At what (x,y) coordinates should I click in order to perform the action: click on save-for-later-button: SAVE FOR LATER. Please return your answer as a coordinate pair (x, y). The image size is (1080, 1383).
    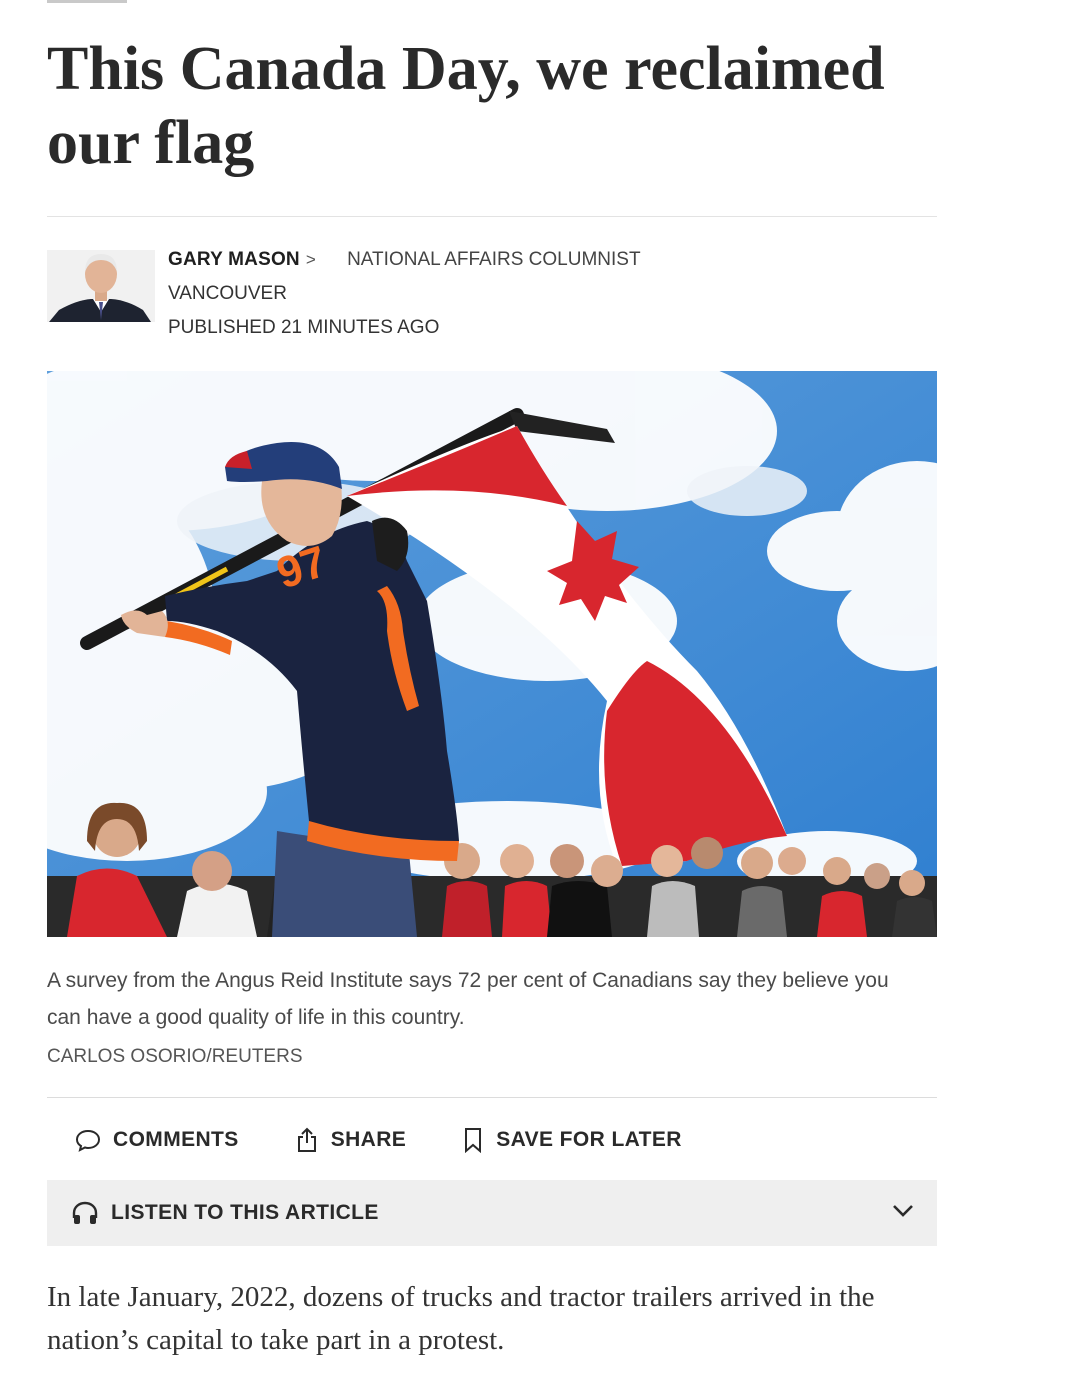
    Looking at the image, I should click on (572, 1140).